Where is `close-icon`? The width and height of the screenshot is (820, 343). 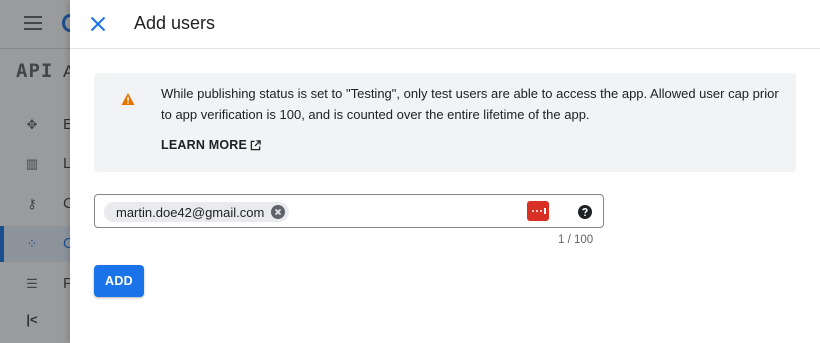
close-icon is located at coordinates (98, 24).